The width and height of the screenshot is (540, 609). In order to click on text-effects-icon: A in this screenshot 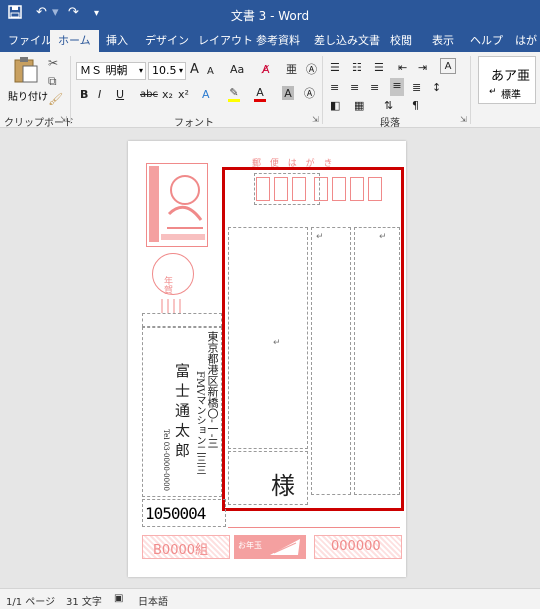, I will do `click(206, 95)`.